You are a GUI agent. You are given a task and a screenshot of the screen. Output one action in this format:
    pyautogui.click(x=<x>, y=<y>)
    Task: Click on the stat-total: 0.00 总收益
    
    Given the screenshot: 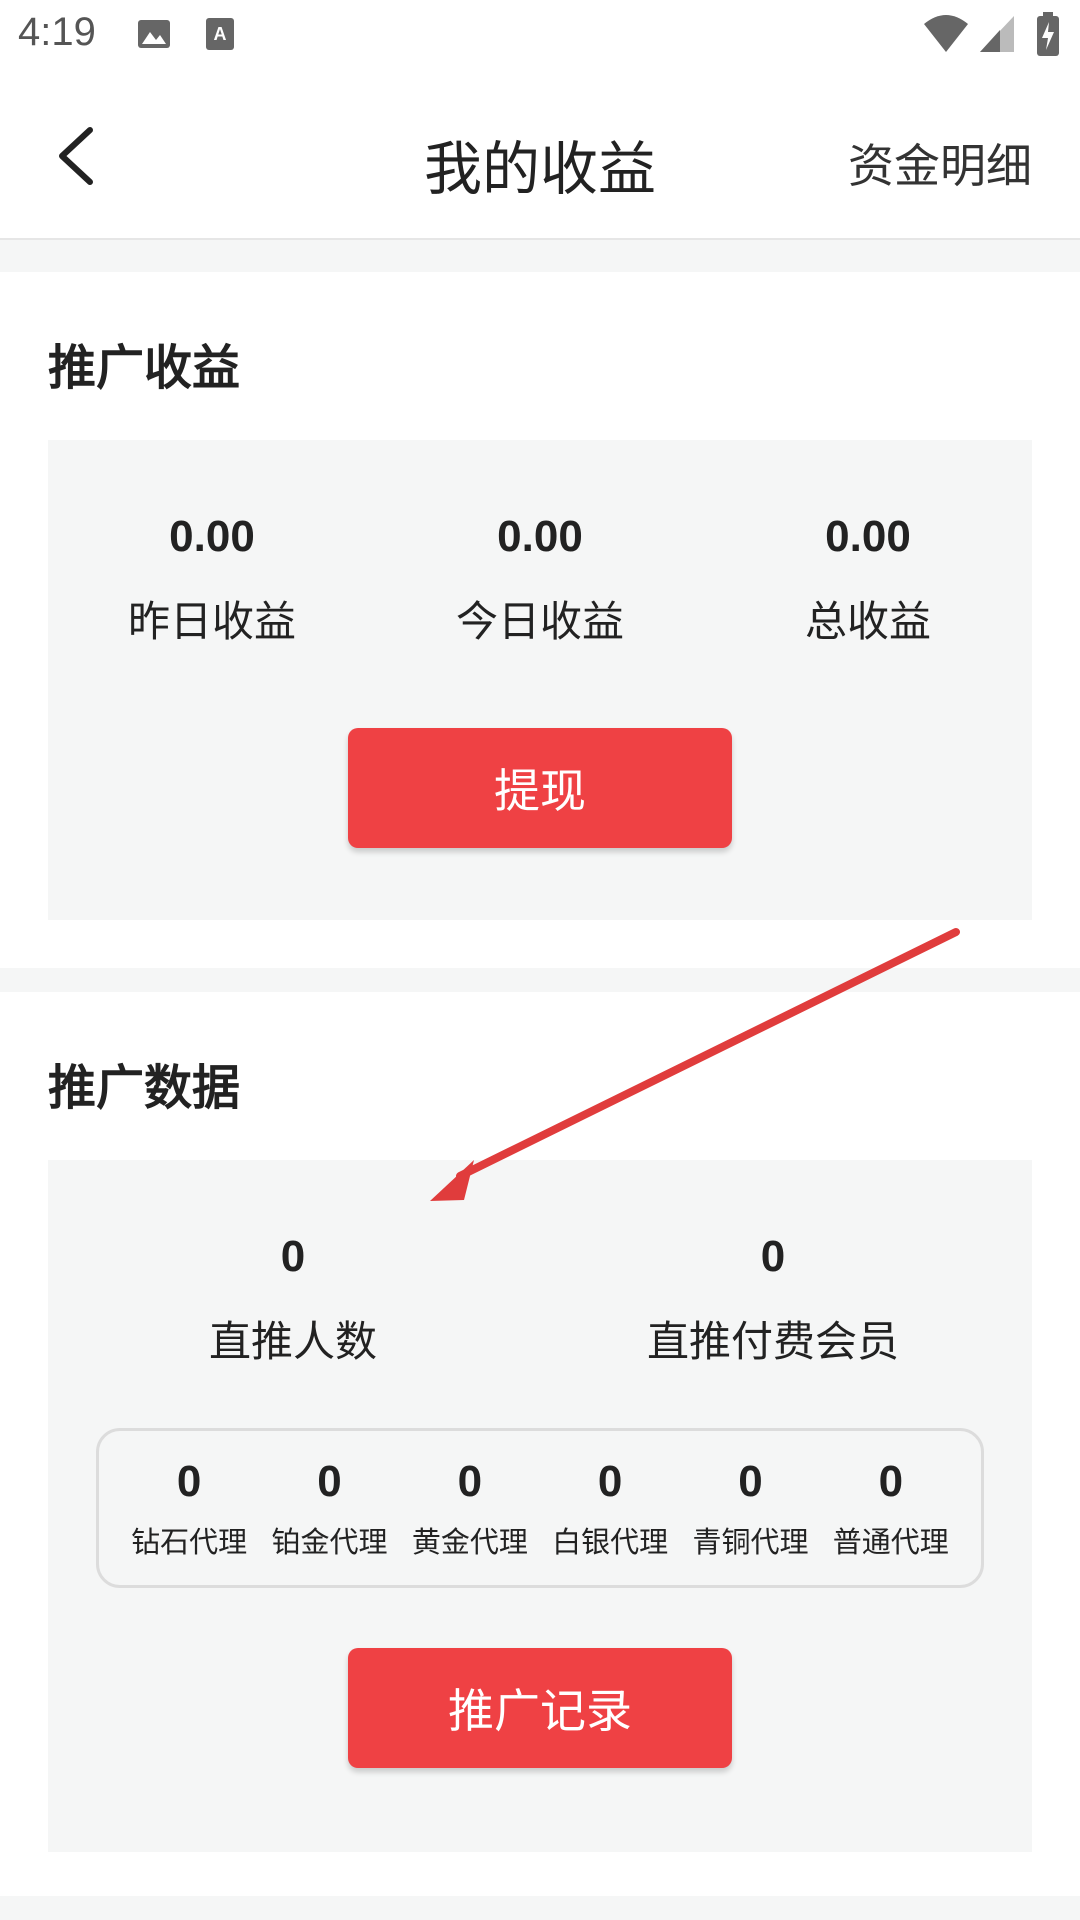 What is the action you would take?
    pyautogui.click(x=868, y=580)
    